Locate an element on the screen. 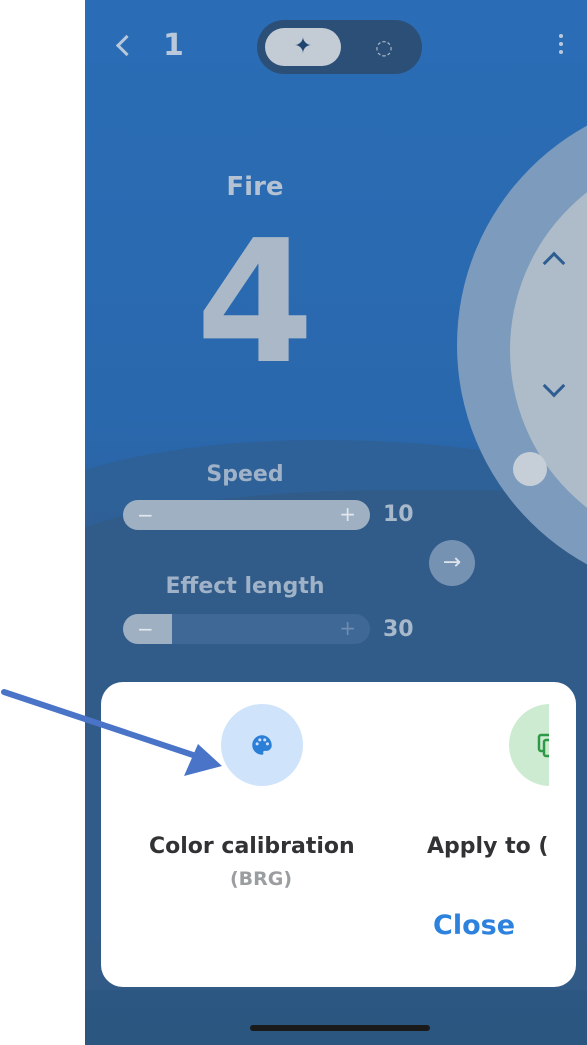 The image size is (587, 1045). sparkle-icon: ✦ is located at coordinates (303, 46).